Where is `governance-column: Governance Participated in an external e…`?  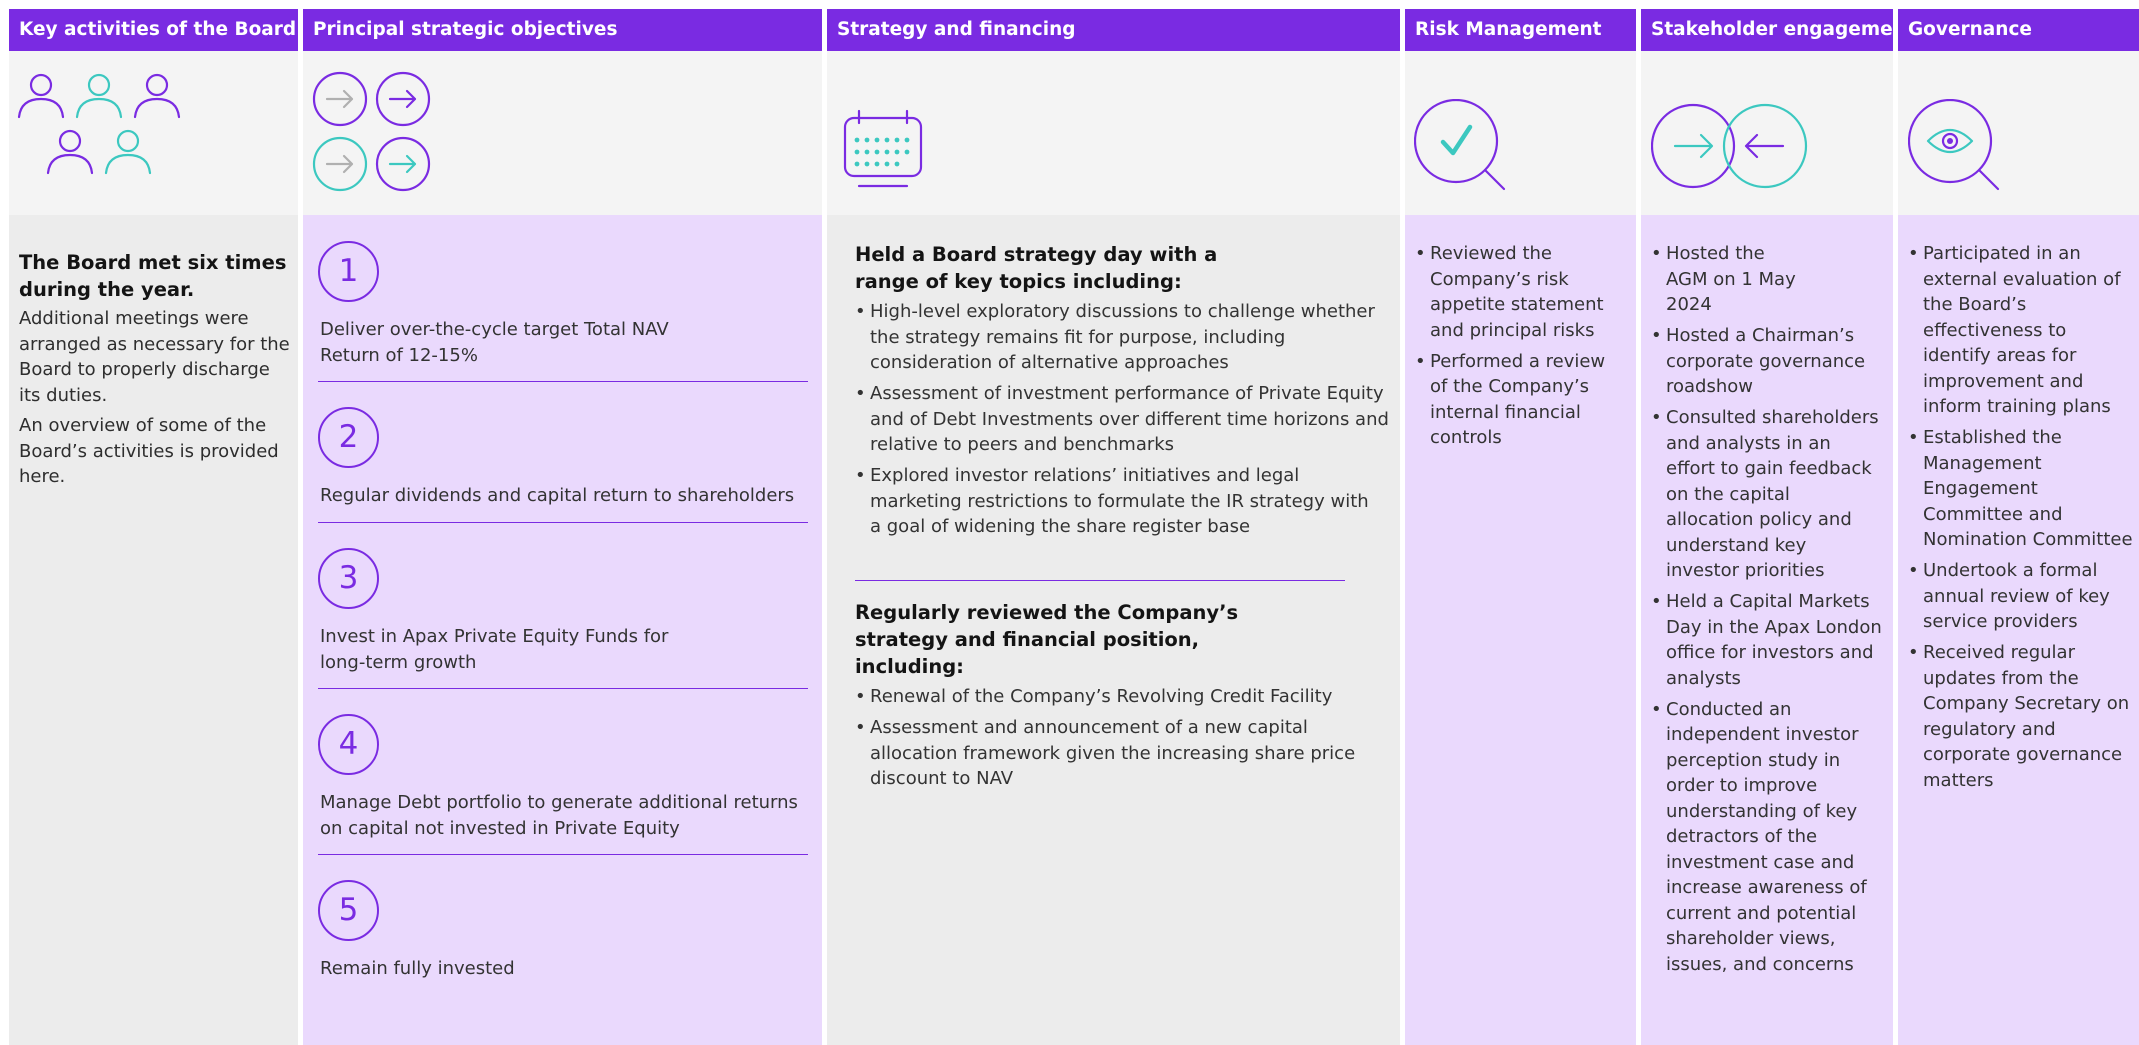 governance-column: Governance Participated in an external e… is located at coordinates (2018, 527).